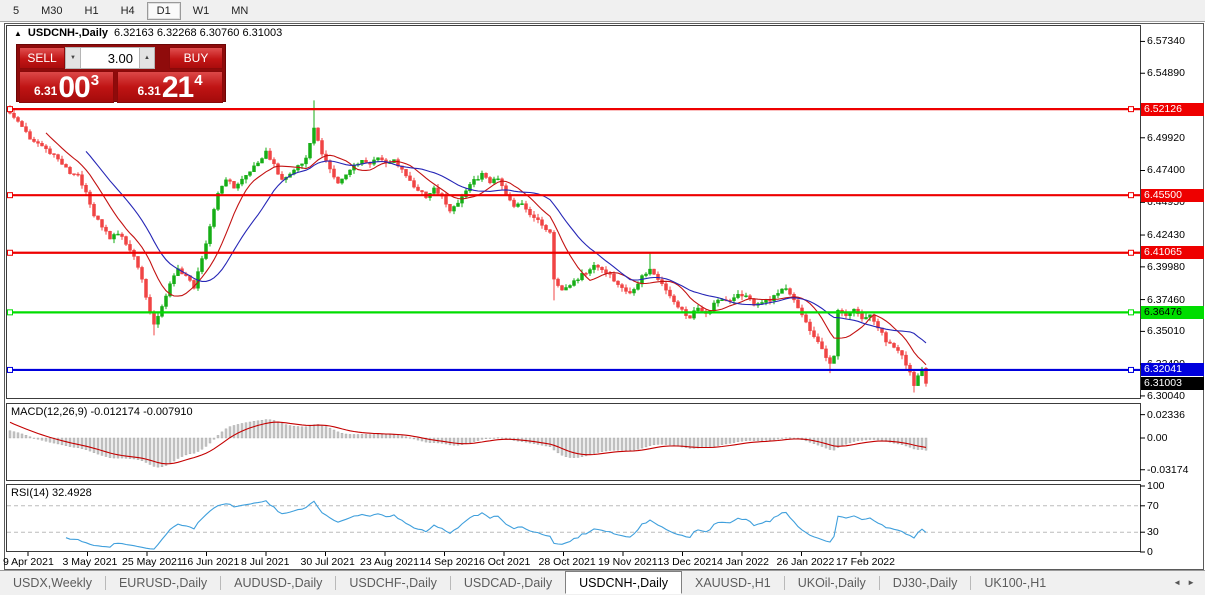 The width and height of the screenshot is (1205, 595). I want to click on tab-usdx-weekly: USDX,Weekly, so click(52, 582).